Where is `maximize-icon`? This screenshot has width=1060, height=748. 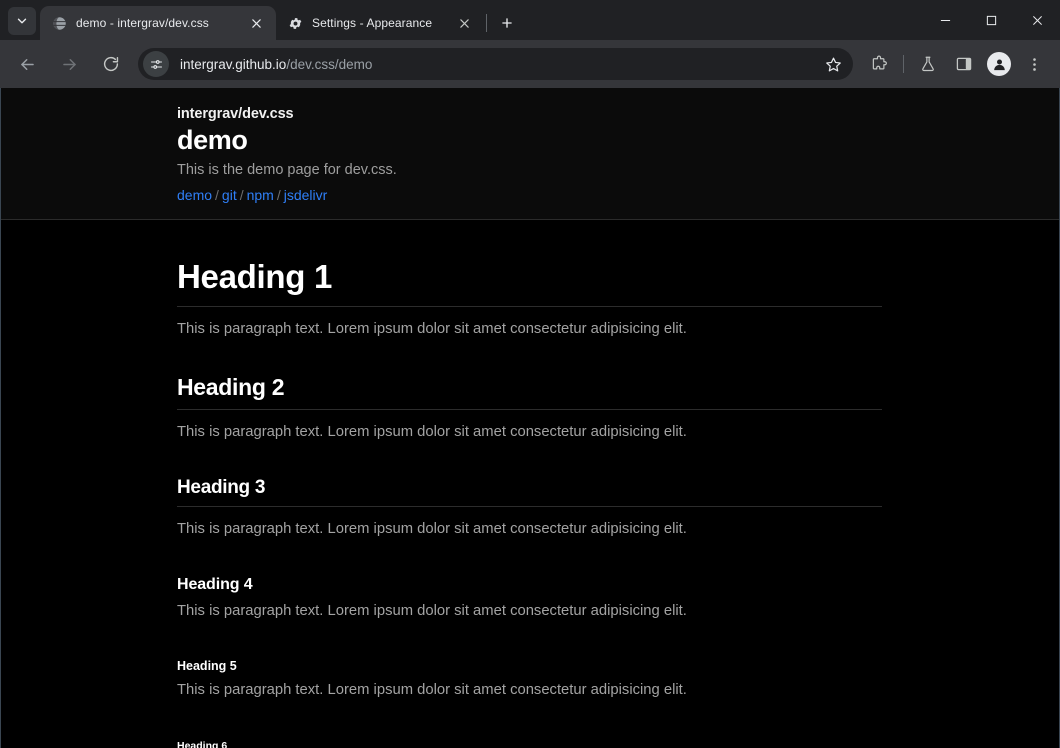 maximize-icon is located at coordinates (991, 20).